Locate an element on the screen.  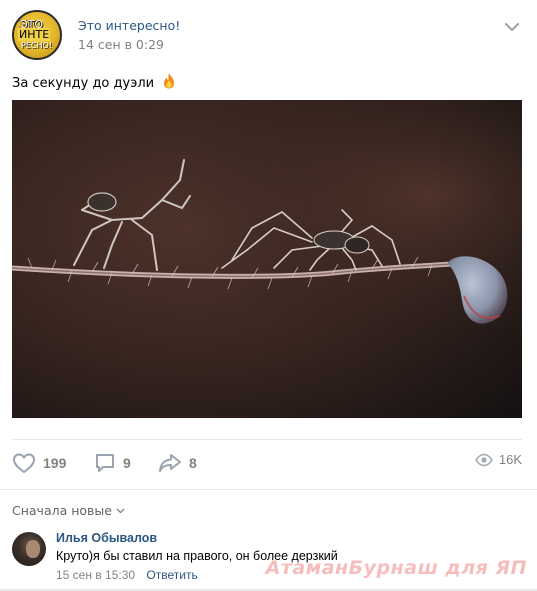
comment-button: 9 is located at coordinates (112, 463).